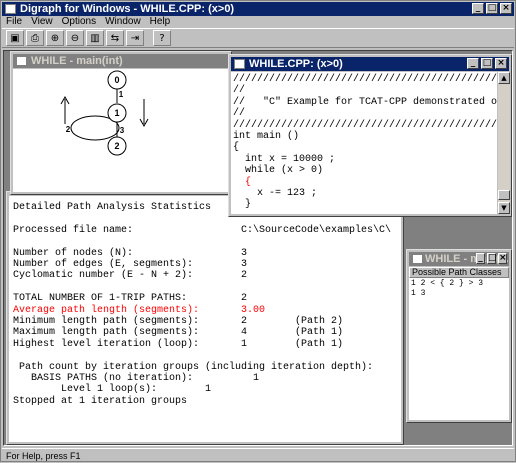 The image size is (516, 463). I want to click on status-bar: For Help, press F1, so click(258, 455).